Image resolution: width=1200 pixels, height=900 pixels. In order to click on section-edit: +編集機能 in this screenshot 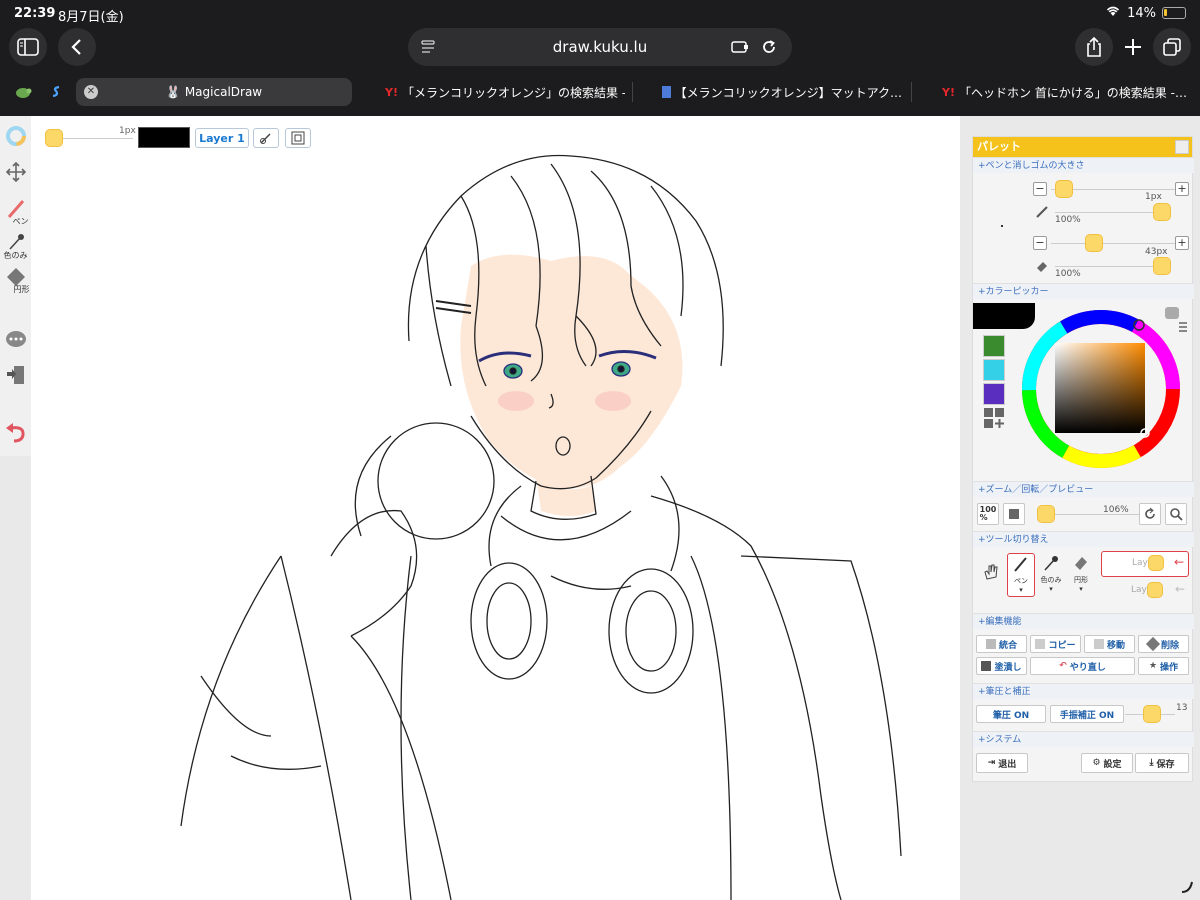, I will do `click(1083, 621)`.